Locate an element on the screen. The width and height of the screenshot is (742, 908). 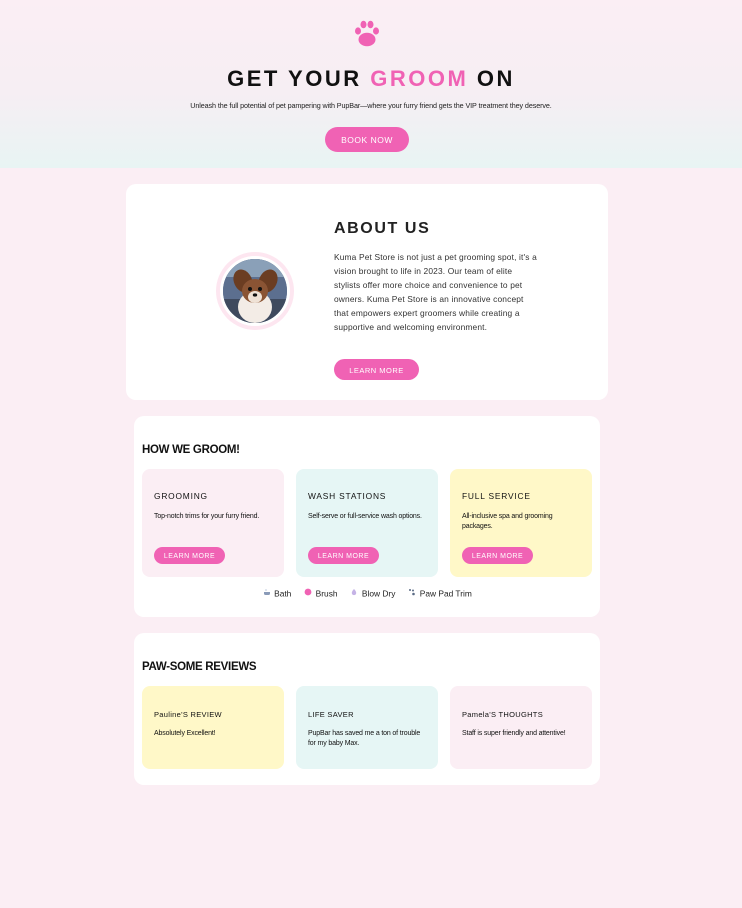
service-label: Paw Pad Trim is located at coordinates (445, 593).